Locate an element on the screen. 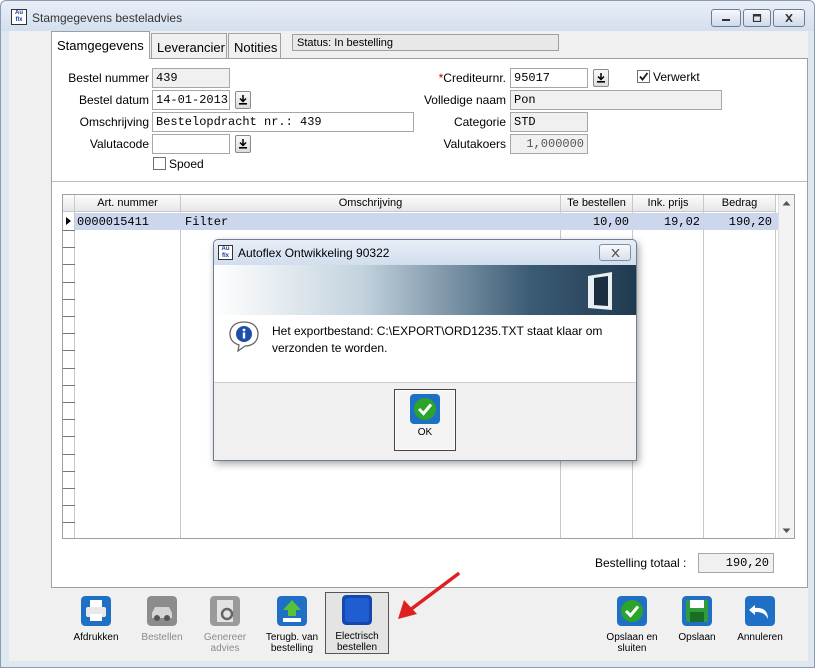  ok-button: OK is located at coordinates (425, 420).